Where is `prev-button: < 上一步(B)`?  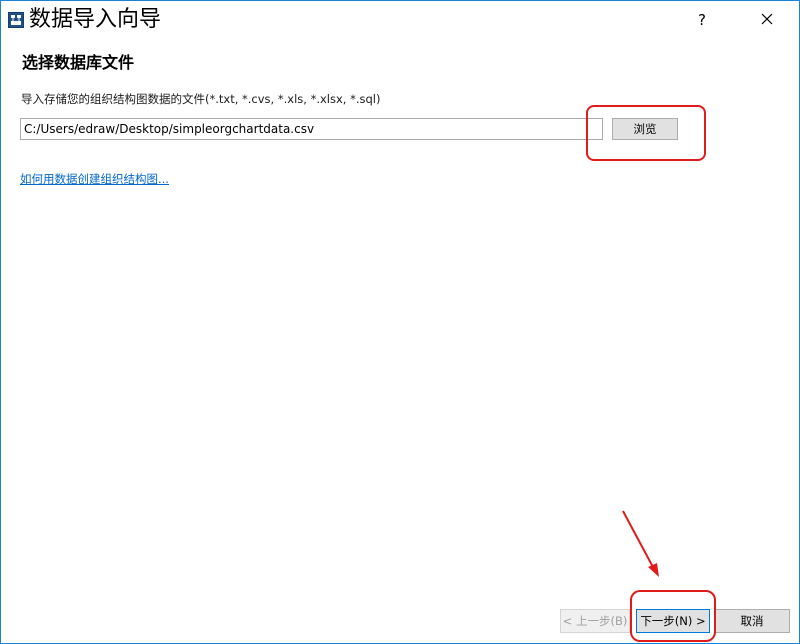
prev-button: < 上一步(B) is located at coordinates (595, 621).